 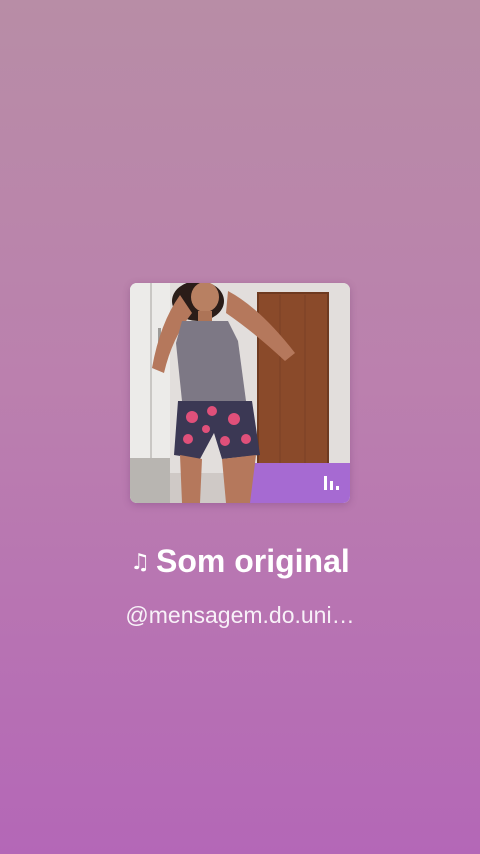 I want to click on music-note-icon: ♫, so click(x=140, y=562).